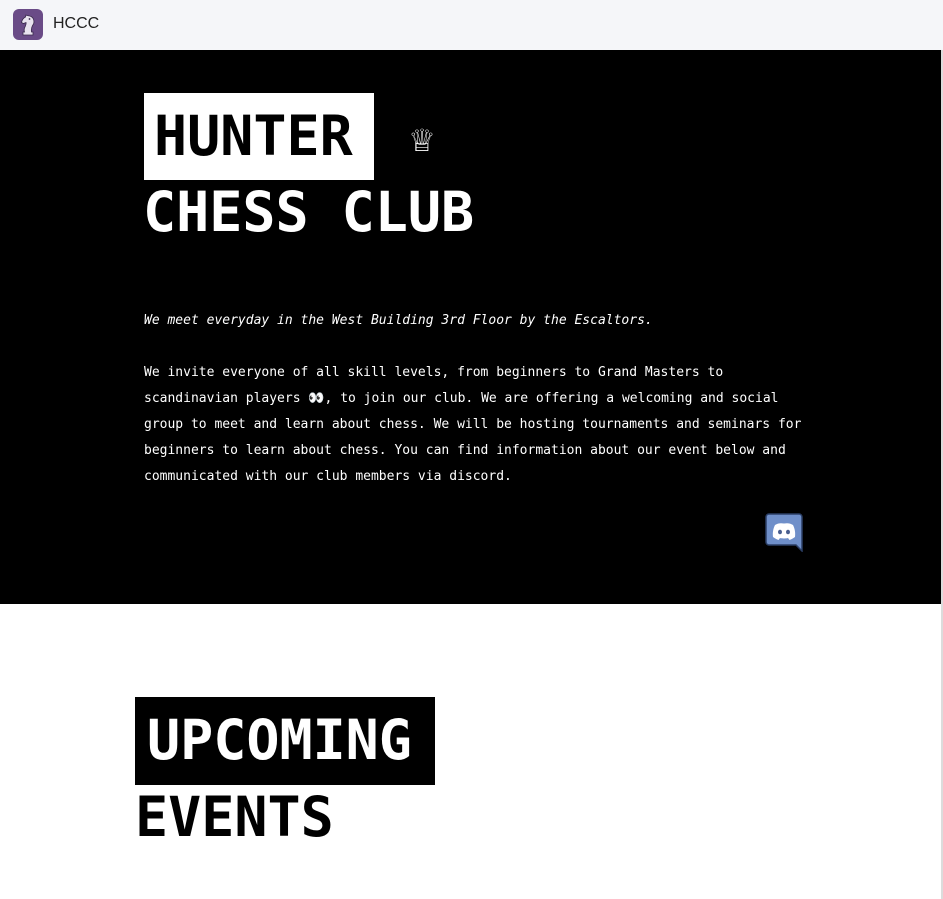 The width and height of the screenshot is (943, 899). Describe the element at coordinates (279, 740) in the screenshot. I see `events-title-line1: UPCOMING` at that location.